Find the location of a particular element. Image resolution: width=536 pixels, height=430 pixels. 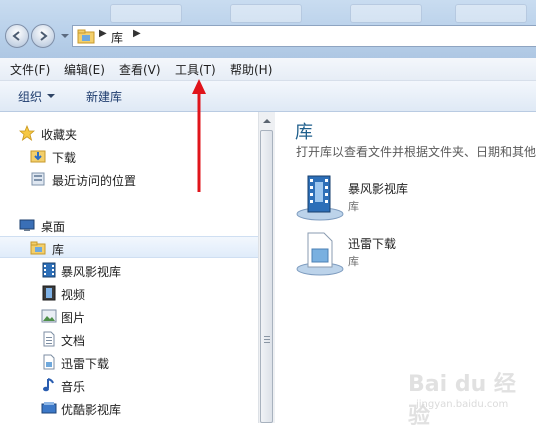

nav-label: 优酷影视库 is located at coordinates (91, 410).